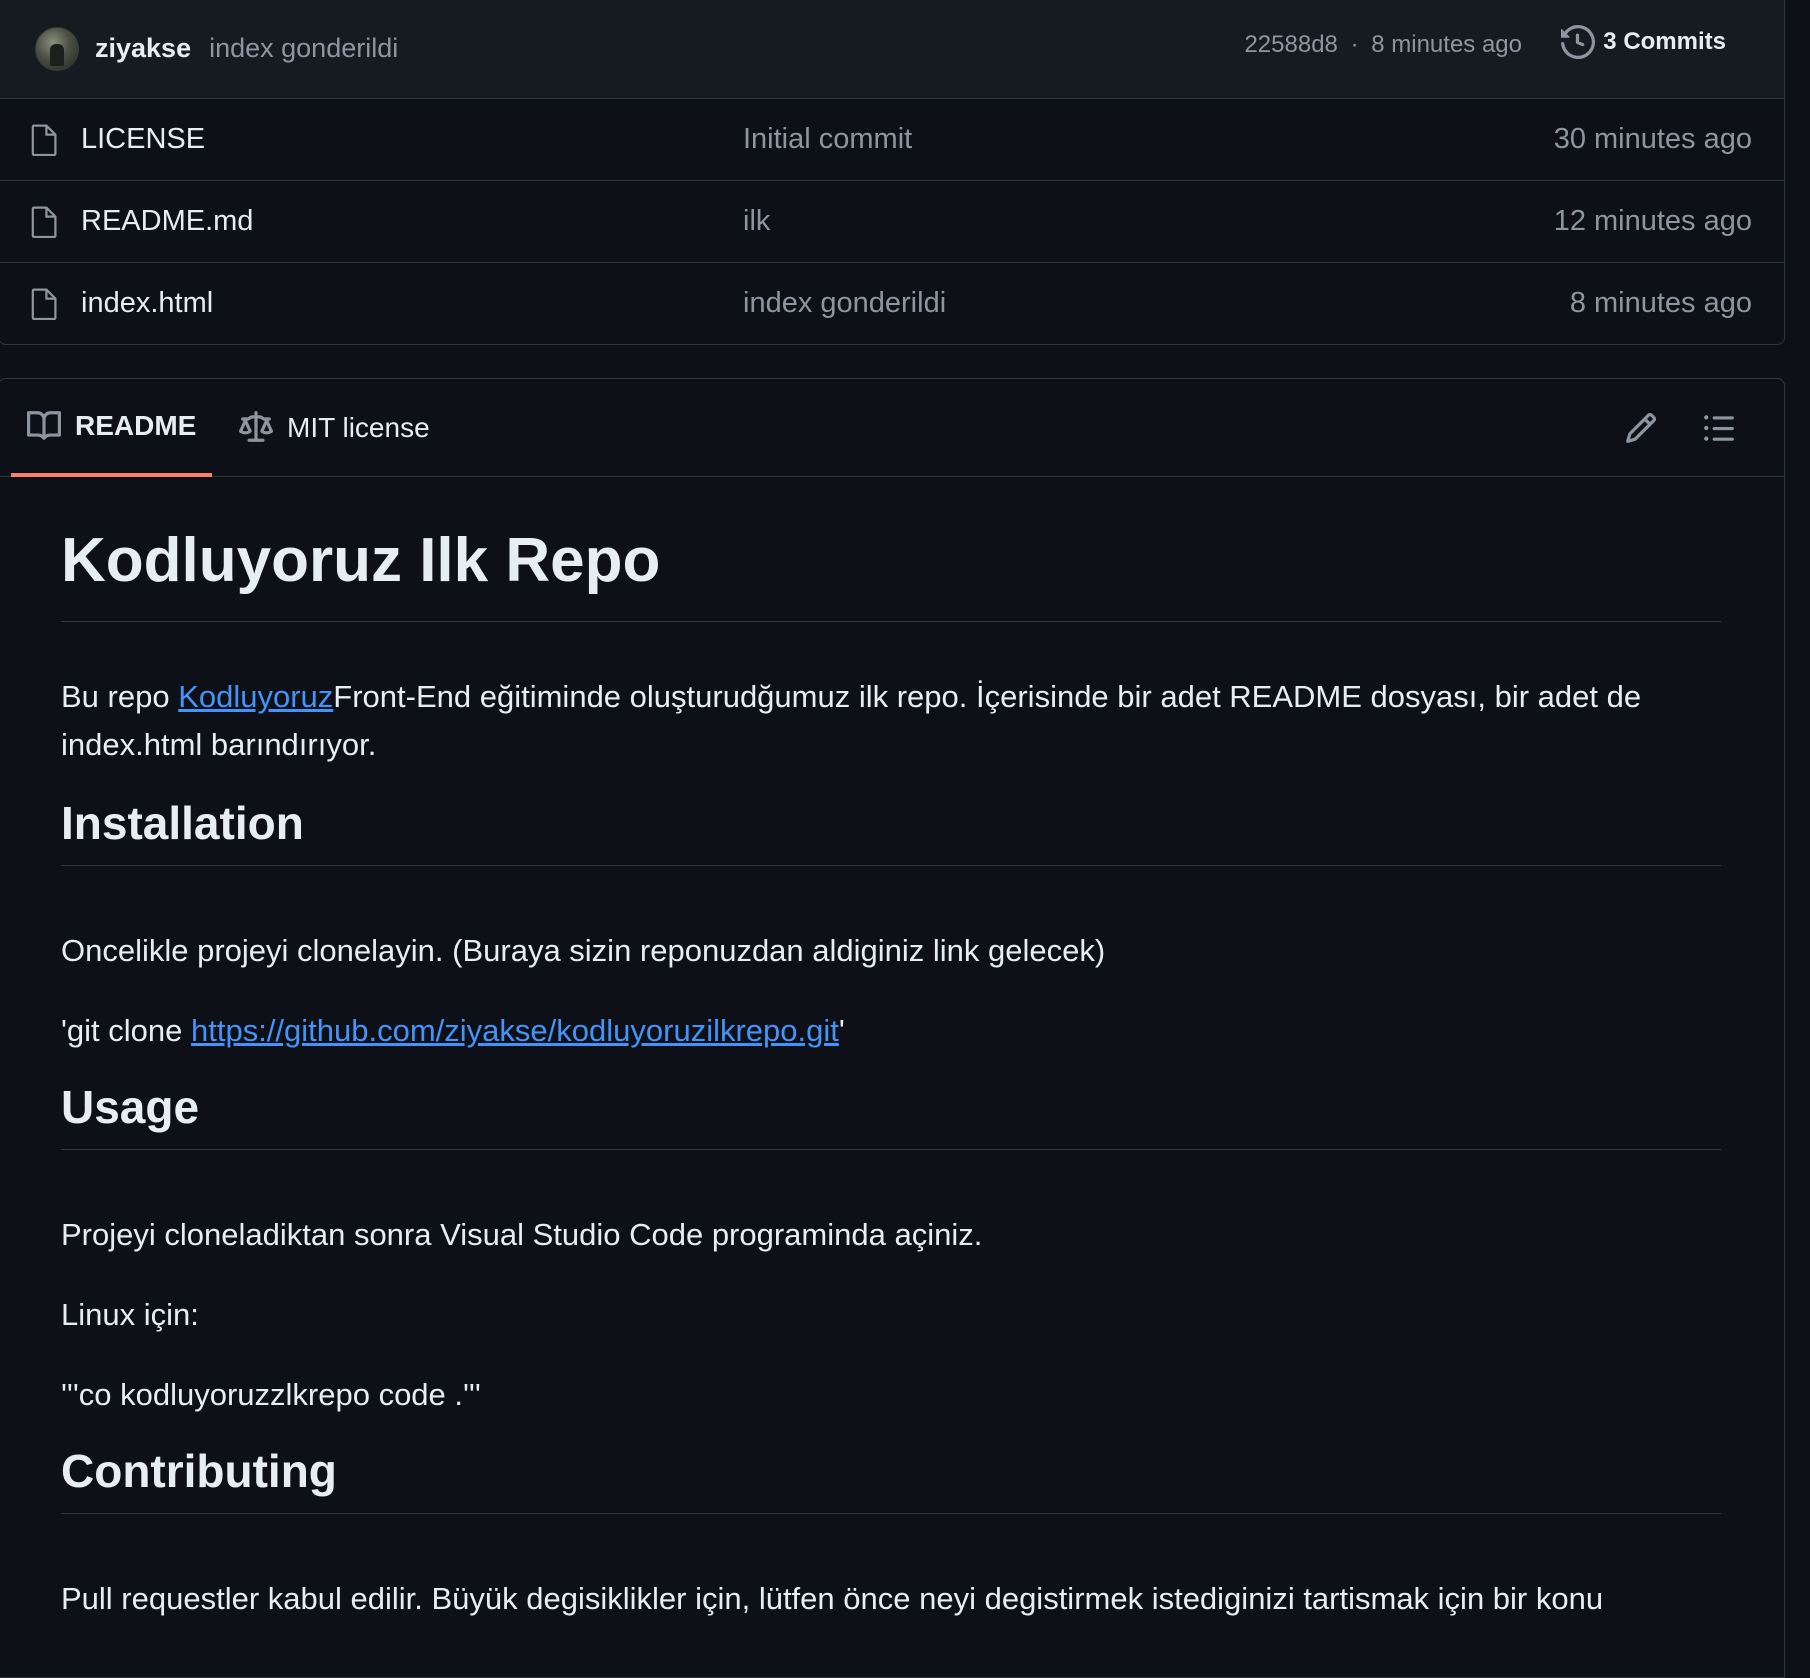 The image size is (1810, 1678). I want to click on kodluyoruz-link: Kodluyoruz, so click(255, 696).